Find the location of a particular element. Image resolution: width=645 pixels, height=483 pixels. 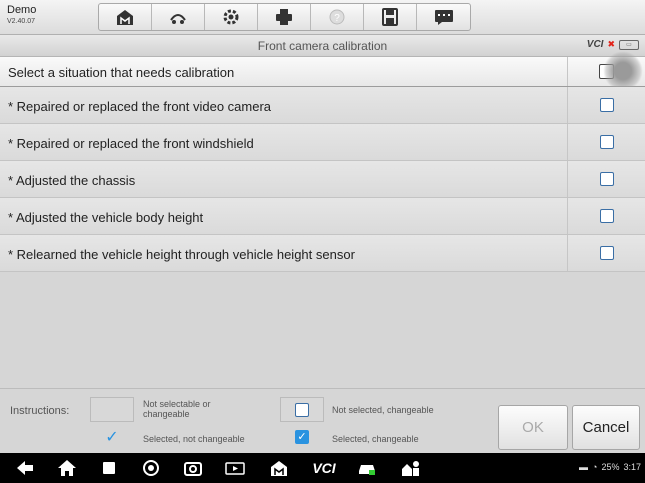

legend-unselected-box is located at coordinates (302, 409).